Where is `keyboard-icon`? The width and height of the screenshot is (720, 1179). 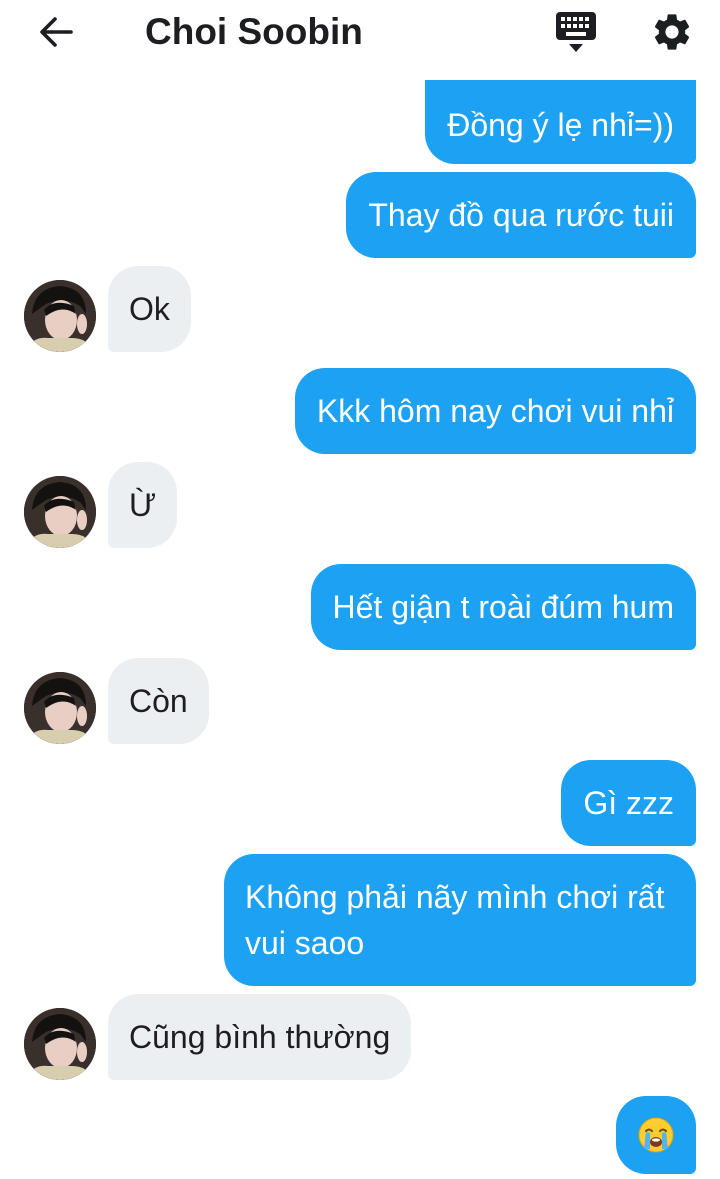 keyboard-icon is located at coordinates (576, 32).